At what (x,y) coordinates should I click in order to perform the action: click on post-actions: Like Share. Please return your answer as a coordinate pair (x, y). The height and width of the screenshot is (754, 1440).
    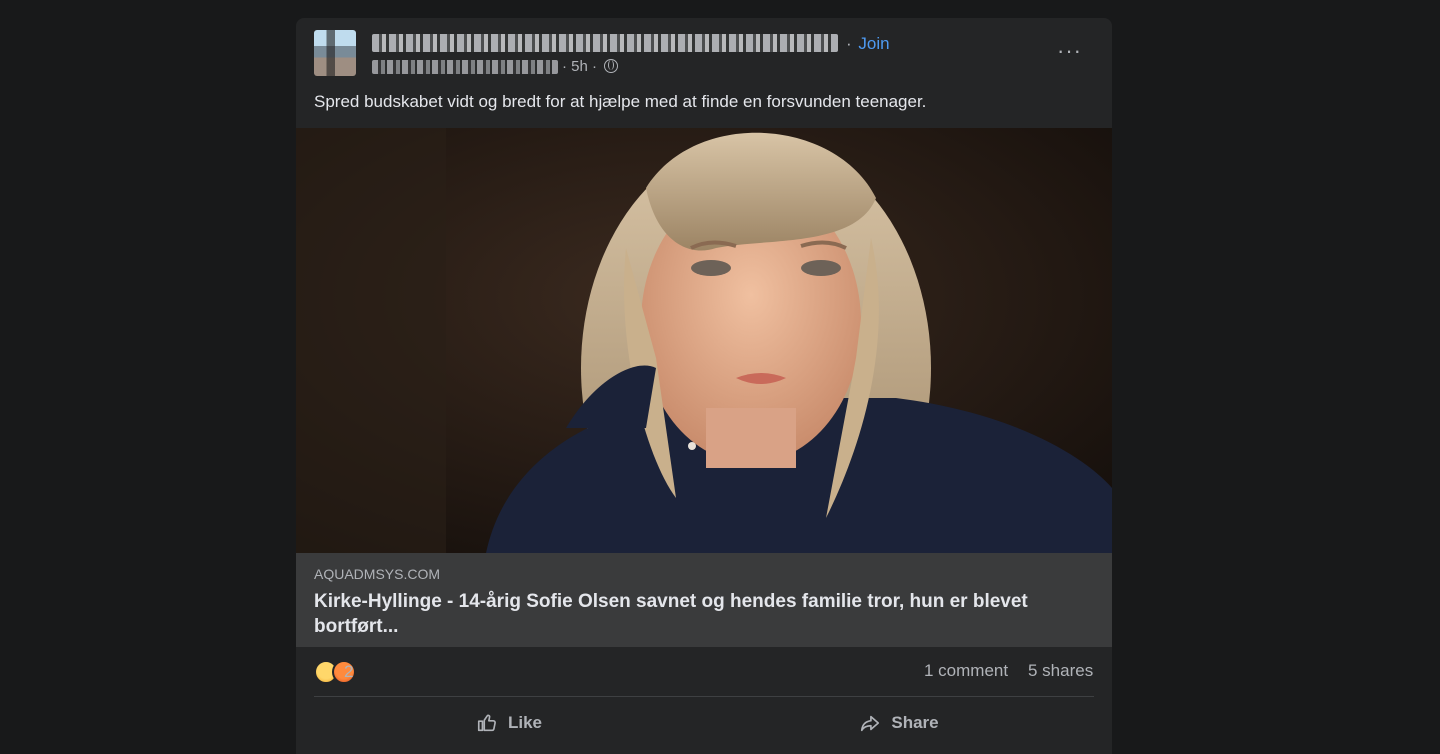
    Looking at the image, I should click on (704, 724).